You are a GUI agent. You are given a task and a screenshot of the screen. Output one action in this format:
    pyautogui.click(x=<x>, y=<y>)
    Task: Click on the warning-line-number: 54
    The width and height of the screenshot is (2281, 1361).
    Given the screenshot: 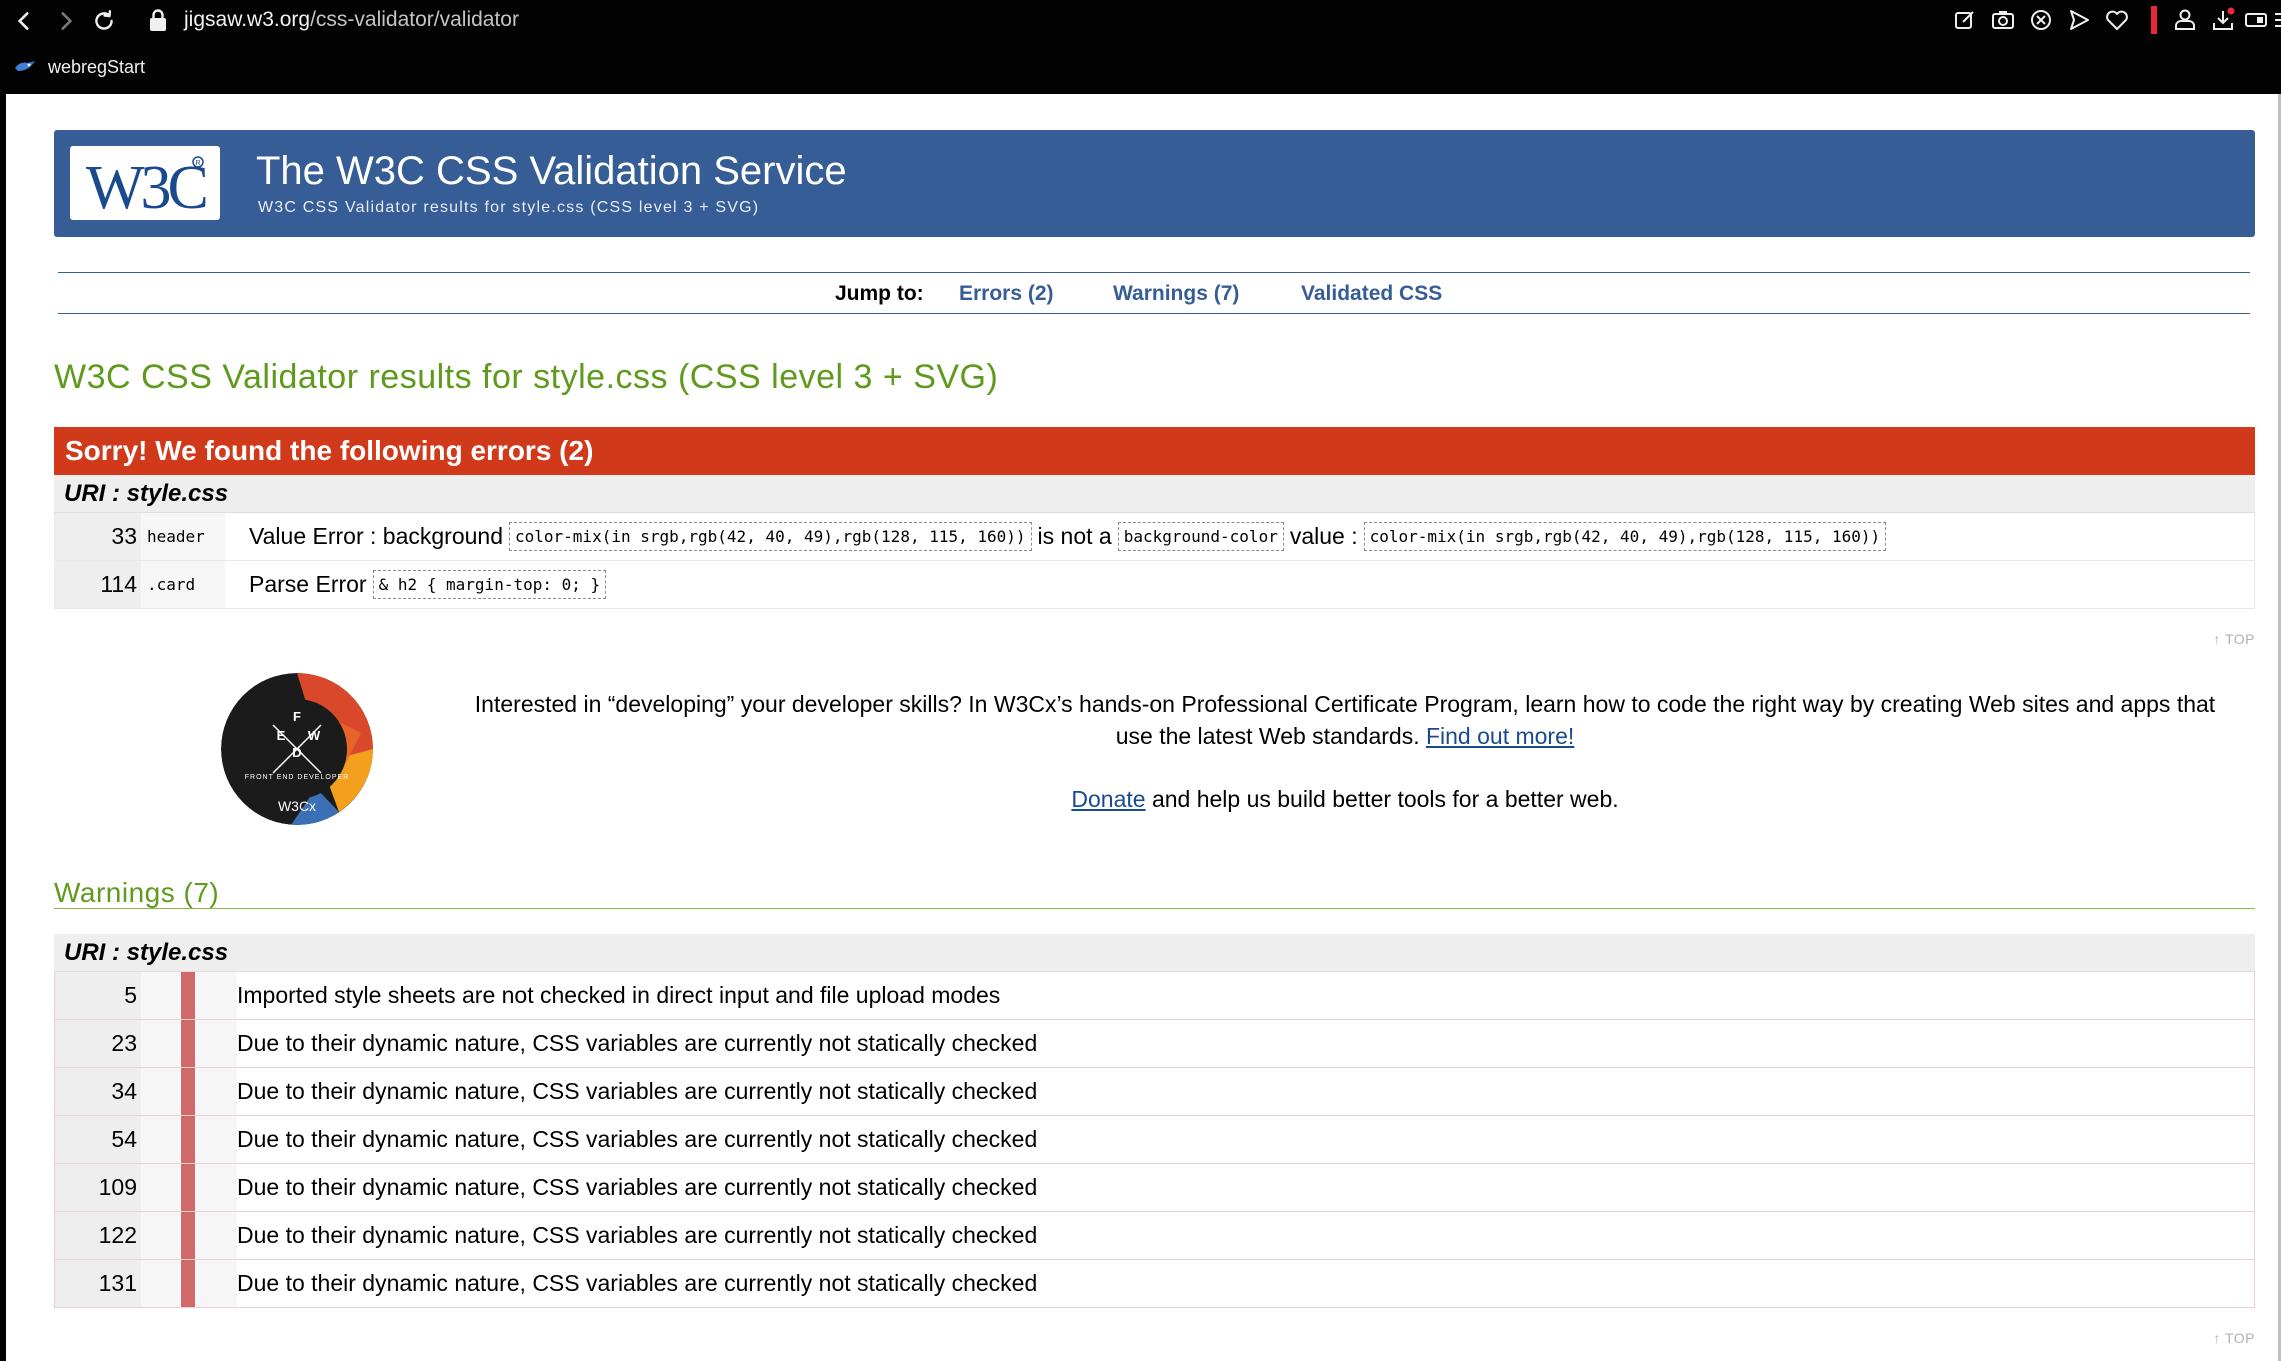 What is the action you would take?
    pyautogui.click(x=98, y=1139)
    